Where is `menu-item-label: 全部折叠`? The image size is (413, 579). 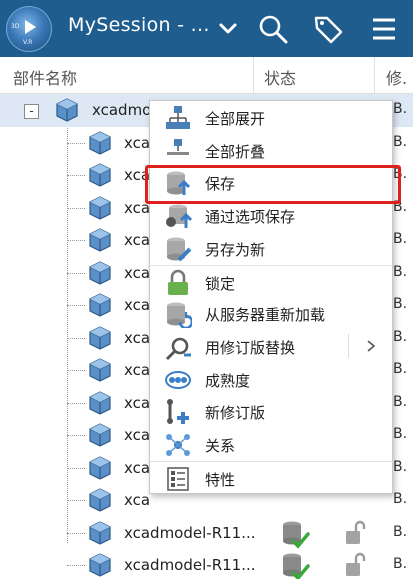 menu-item-label: 全部折叠 is located at coordinates (235, 151).